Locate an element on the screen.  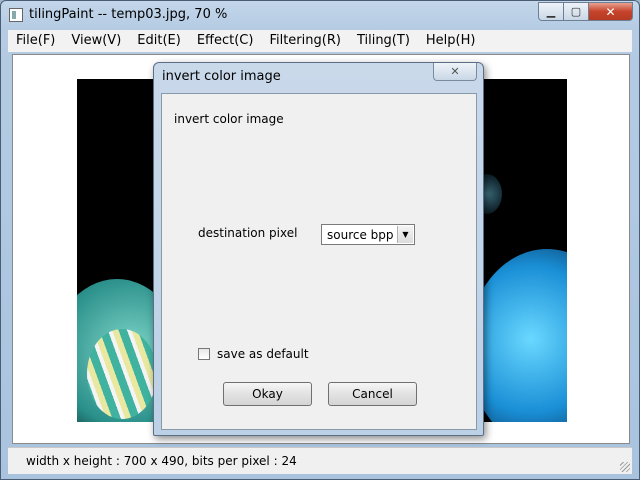
dialog-close-button: ✕ is located at coordinates (455, 72).